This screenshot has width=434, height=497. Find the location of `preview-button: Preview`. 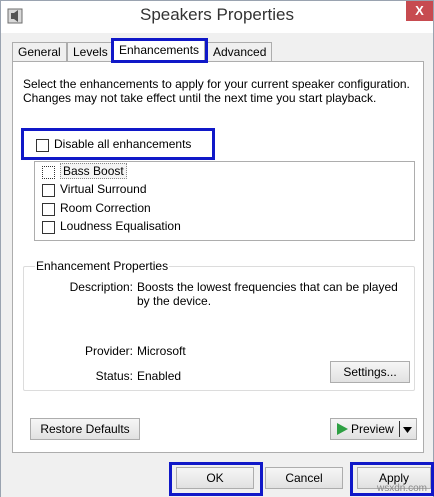

preview-button: Preview is located at coordinates (373, 429).